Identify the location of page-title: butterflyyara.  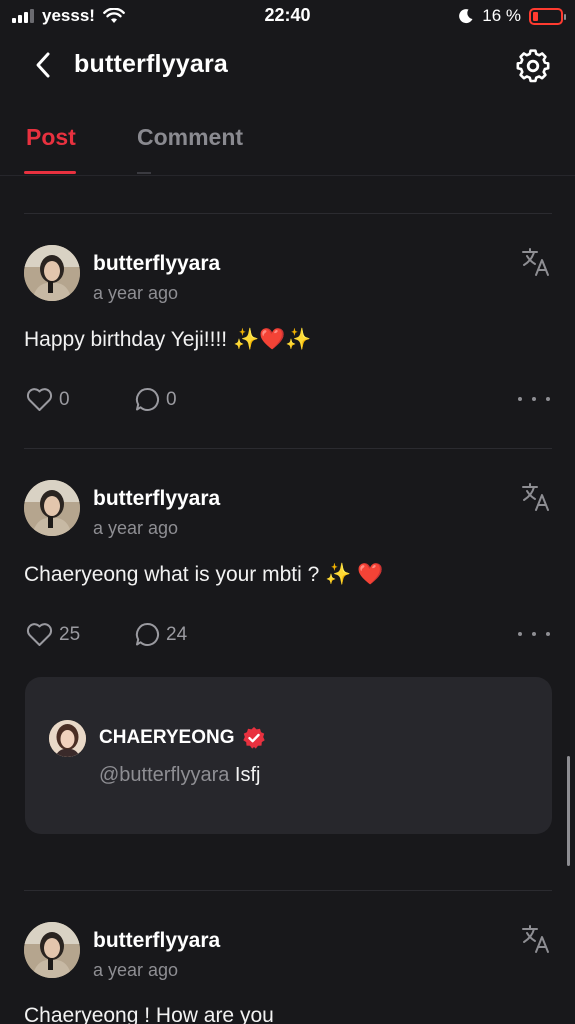
(151, 64).